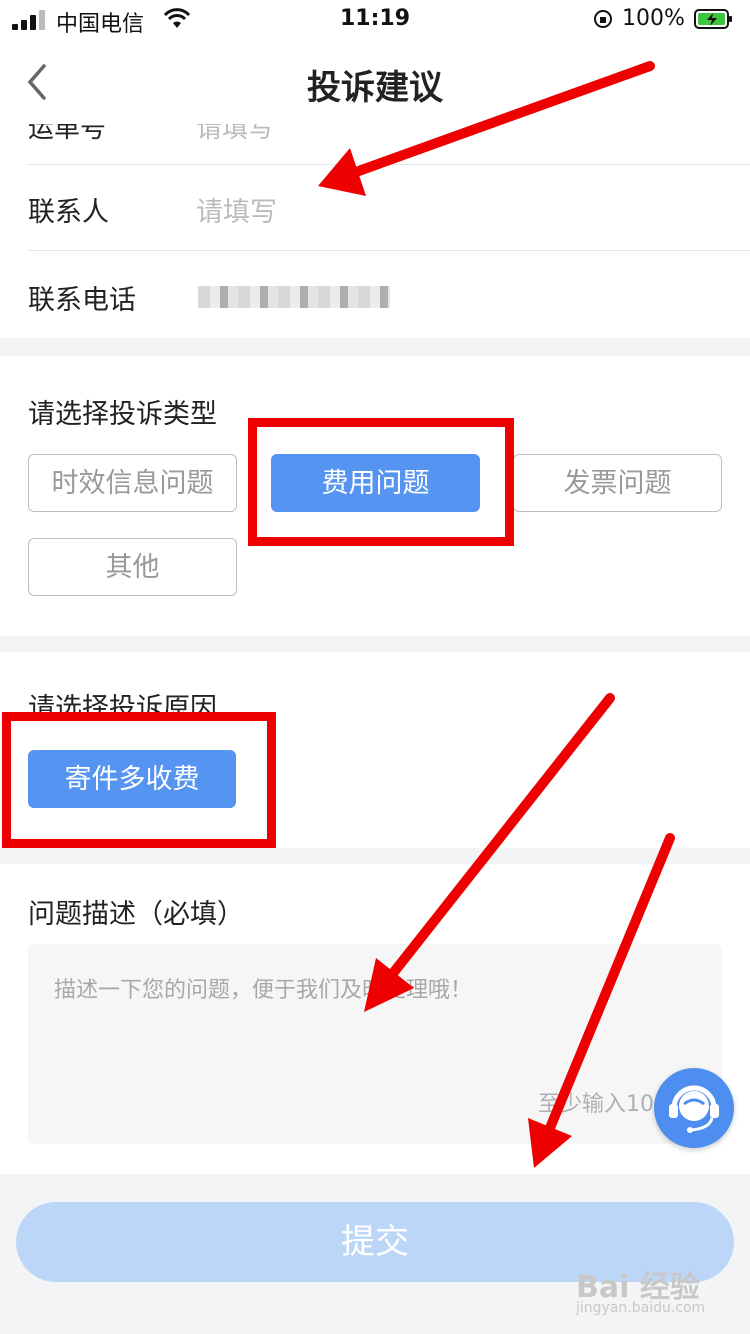  What do you see at coordinates (236, 209) in the screenshot?
I see `contact-person-input: 请填写` at bounding box center [236, 209].